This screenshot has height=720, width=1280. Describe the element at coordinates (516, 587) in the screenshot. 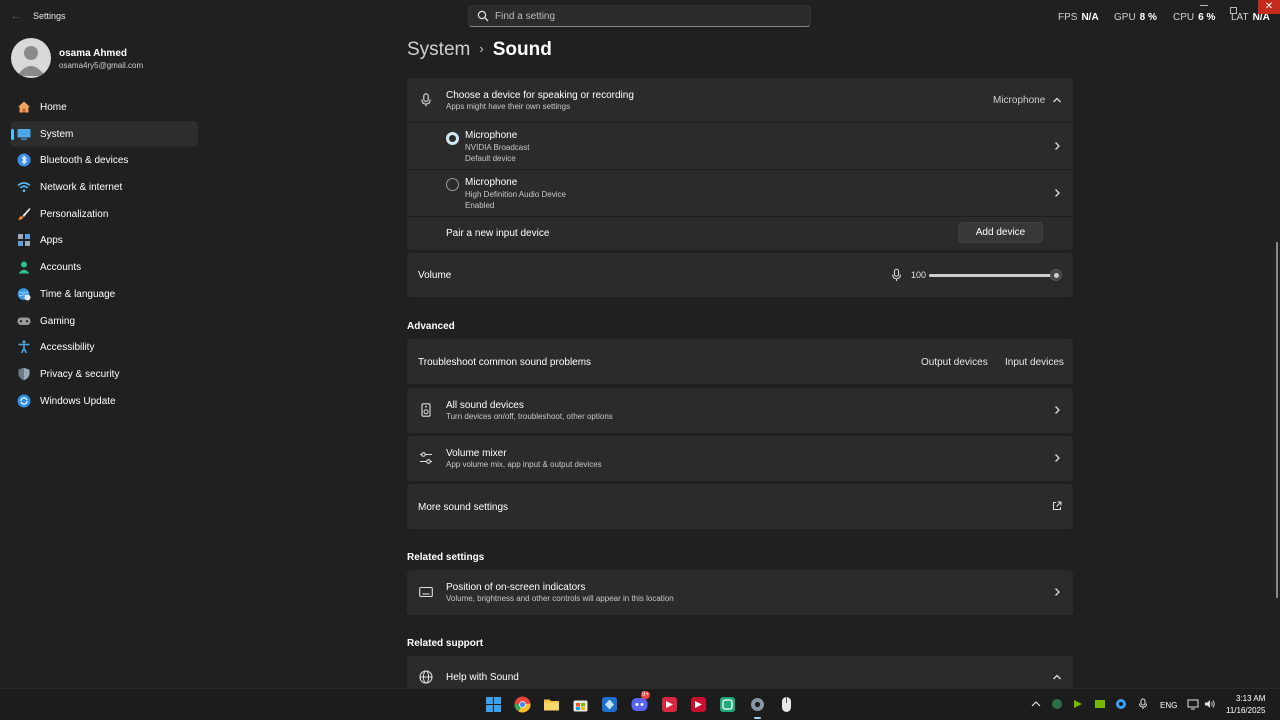

I see `osd-title: Position of on-screen indicators` at that location.